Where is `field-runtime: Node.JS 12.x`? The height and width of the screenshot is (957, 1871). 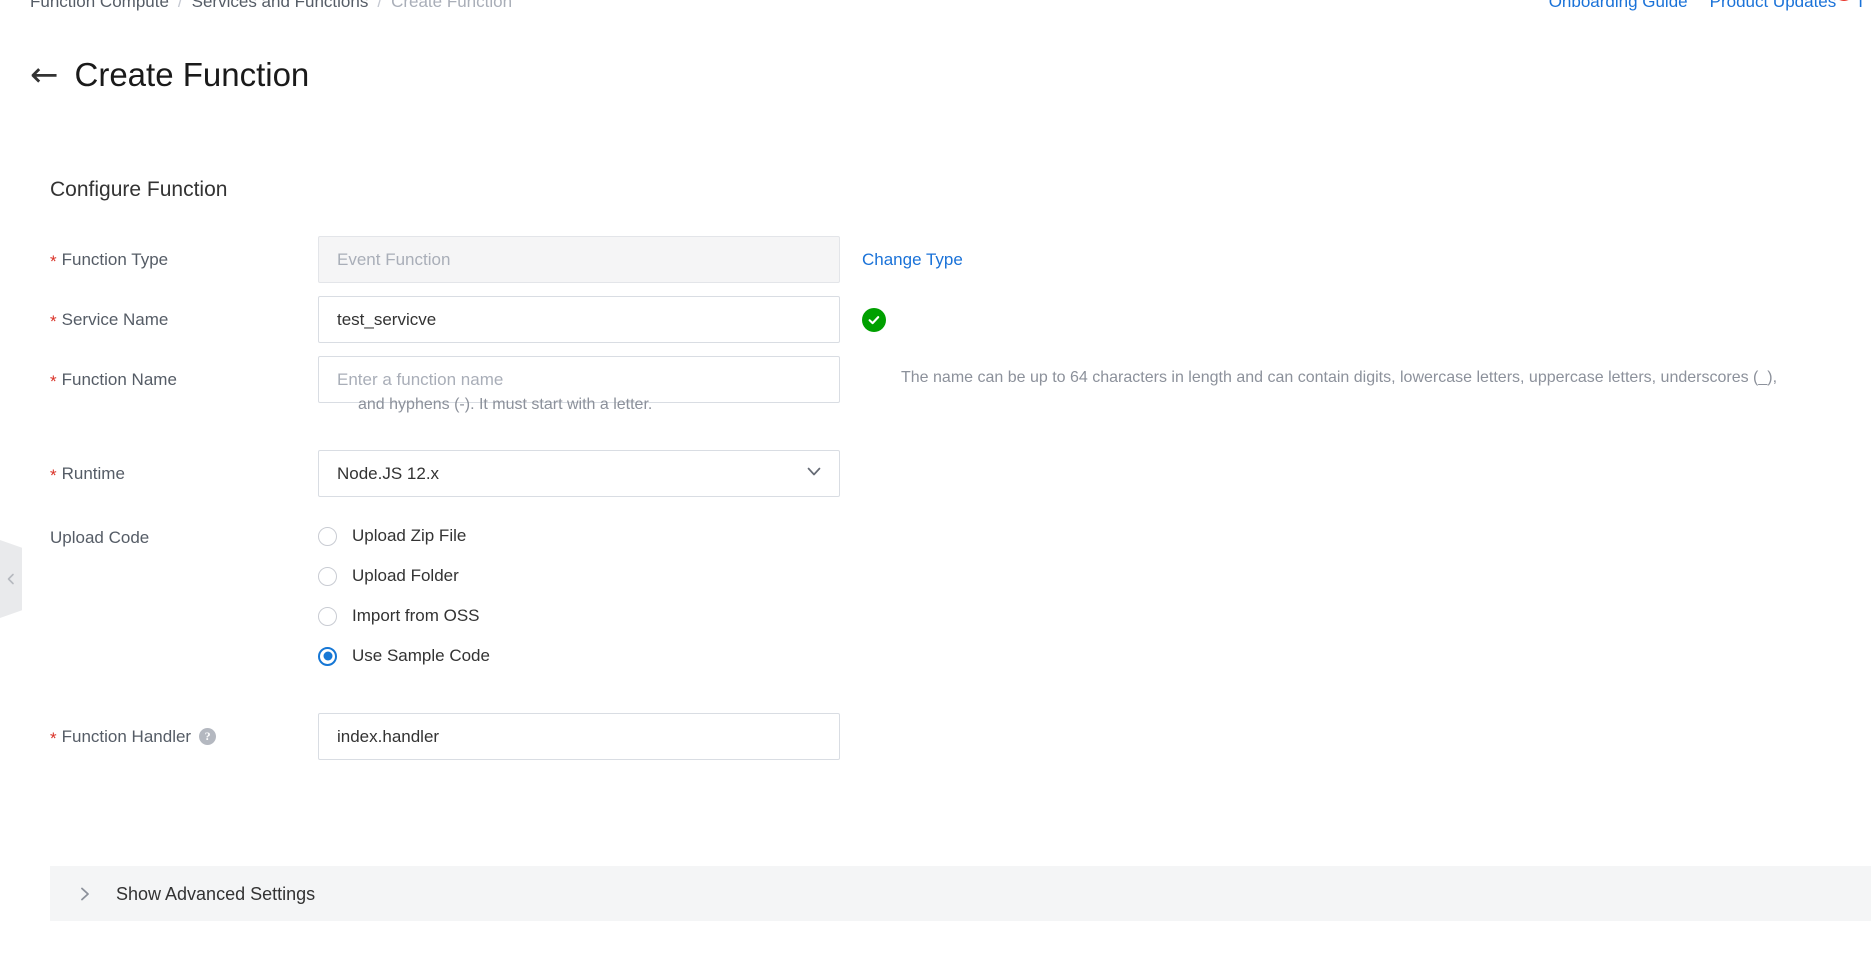
field-runtime: Node.JS 12.x is located at coordinates (579, 473).